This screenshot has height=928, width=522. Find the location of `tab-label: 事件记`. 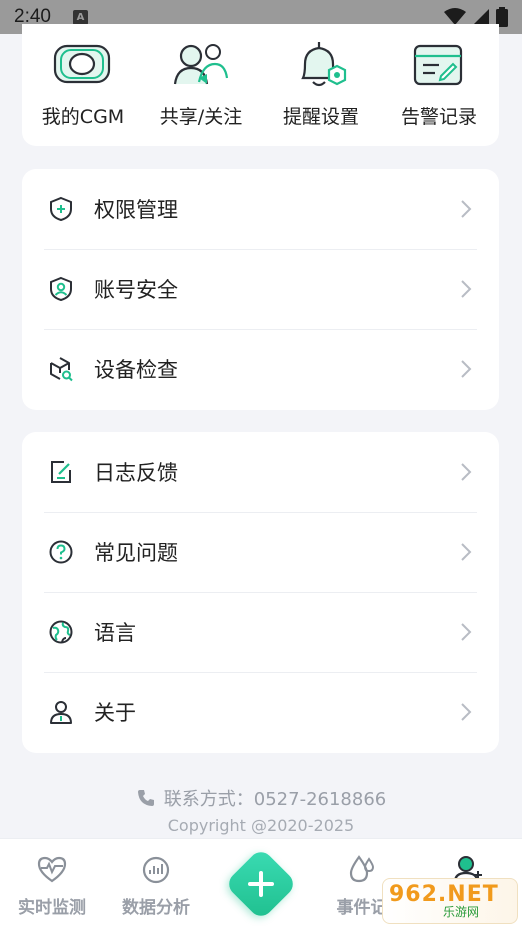

tab-label: 事件记 is located at coordinates (362, 908).